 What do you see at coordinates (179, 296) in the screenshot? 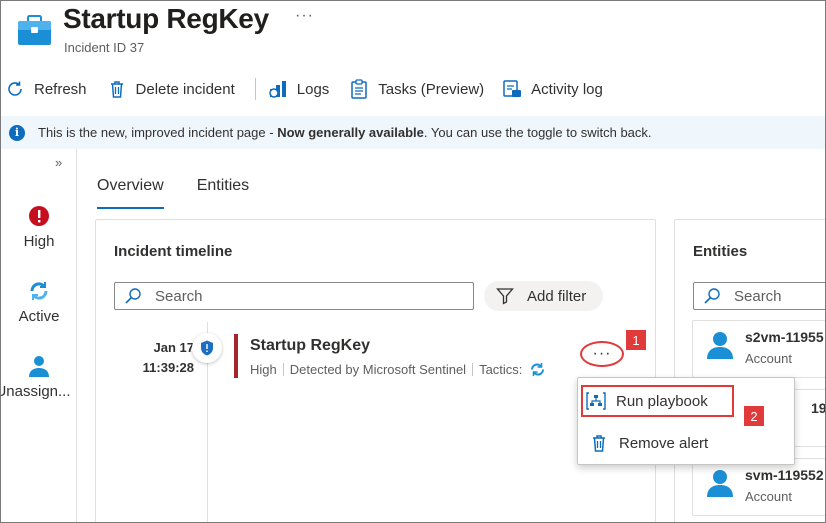
I see `timeline-search-placeholder: Search` at bounding box center [179, 296].